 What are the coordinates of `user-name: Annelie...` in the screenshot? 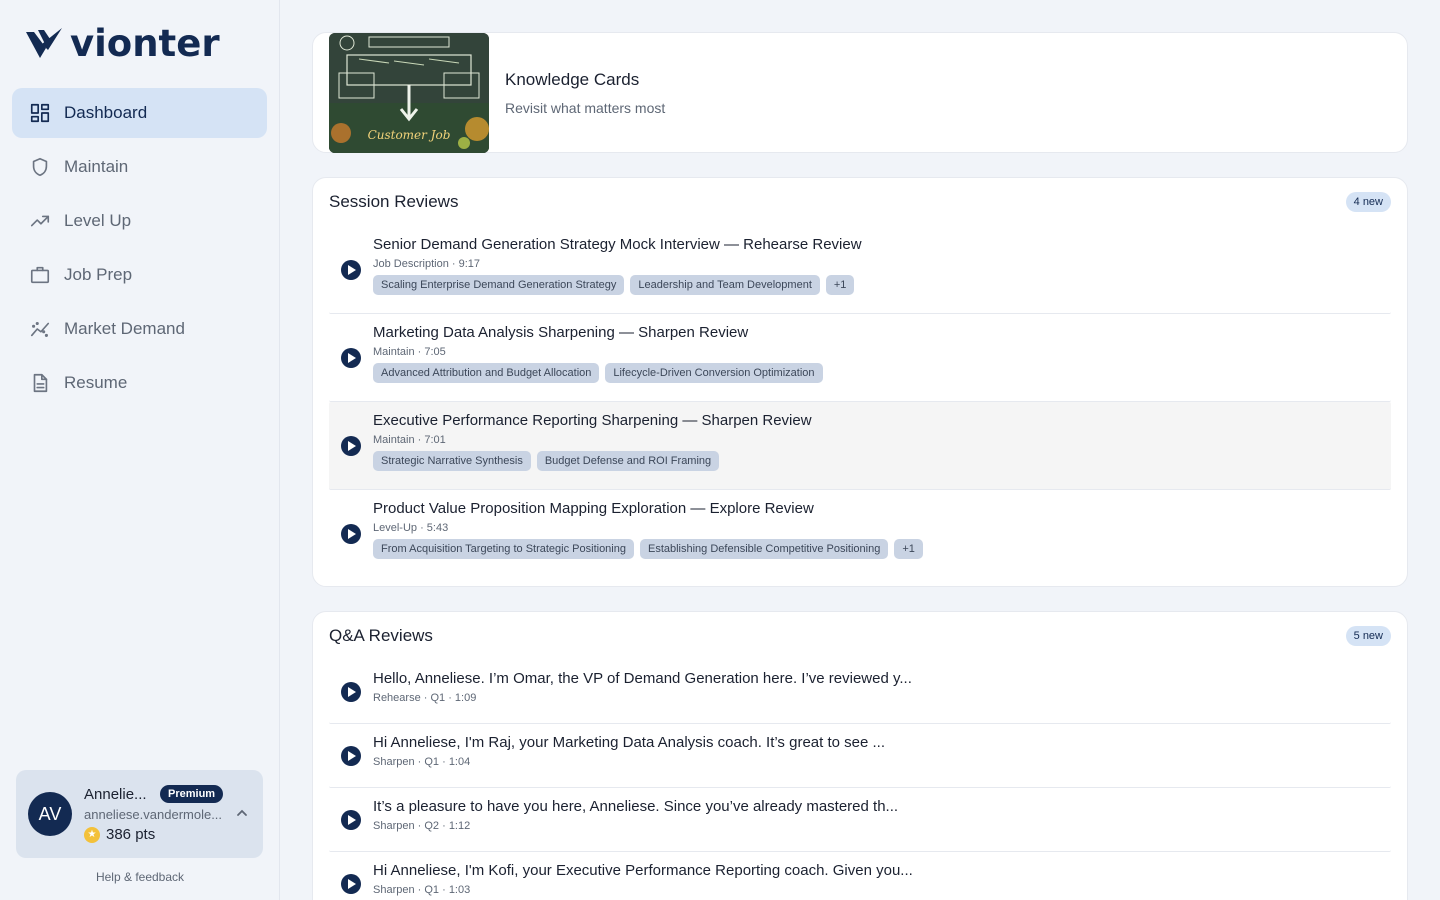 It's located at (115, 794).